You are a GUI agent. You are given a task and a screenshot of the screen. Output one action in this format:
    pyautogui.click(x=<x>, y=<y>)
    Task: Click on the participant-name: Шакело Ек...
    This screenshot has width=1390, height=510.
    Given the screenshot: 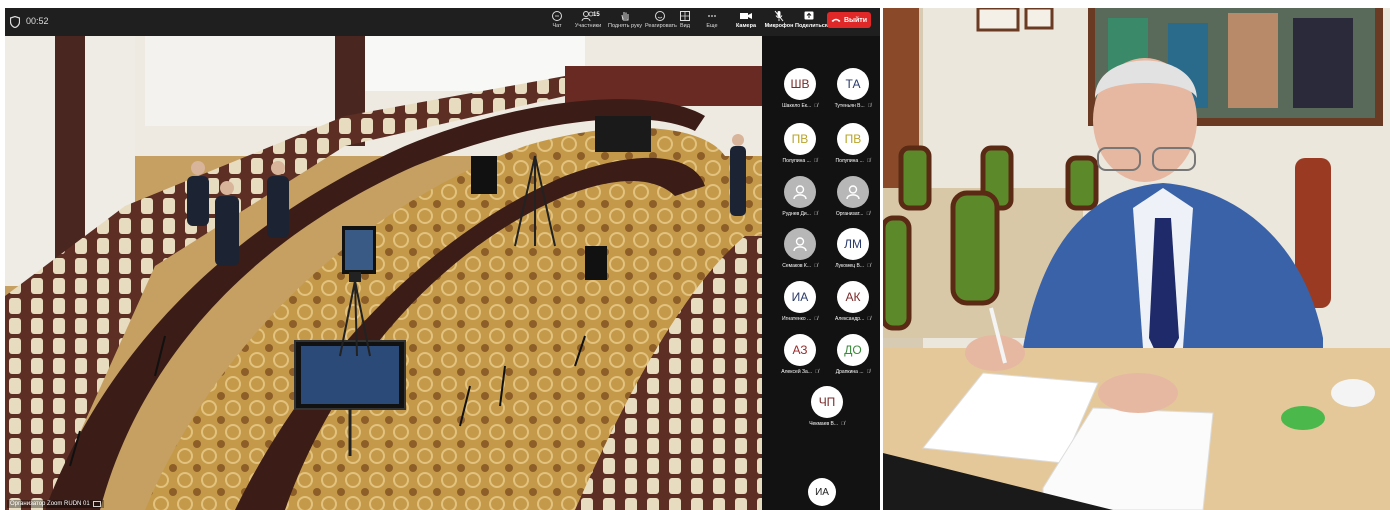 What is the action you would take?
    pyautogui.click(x=797, y=106)
    